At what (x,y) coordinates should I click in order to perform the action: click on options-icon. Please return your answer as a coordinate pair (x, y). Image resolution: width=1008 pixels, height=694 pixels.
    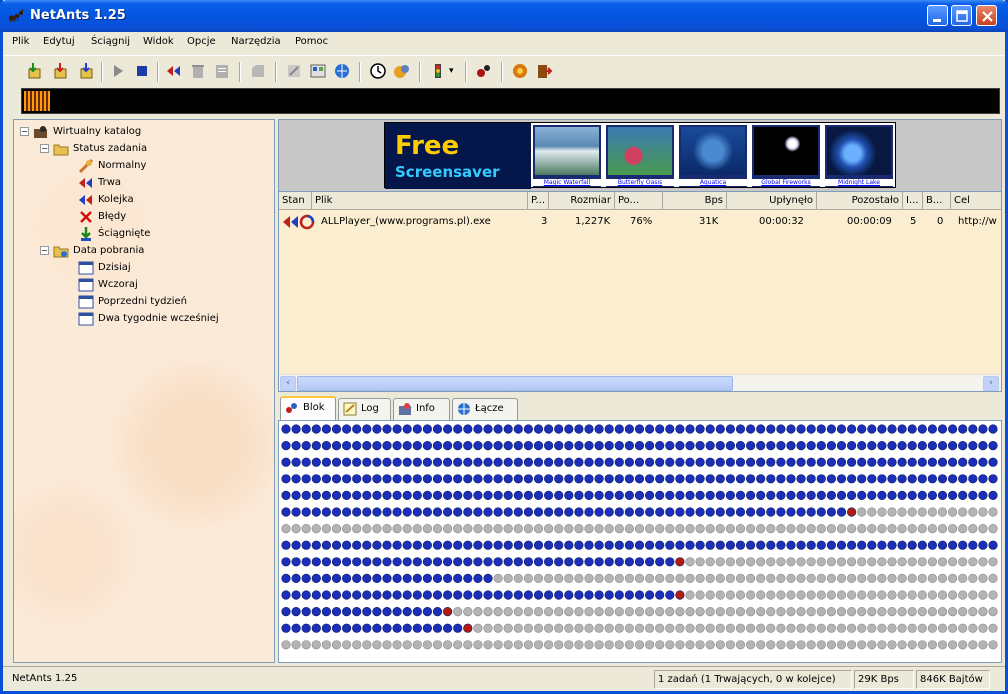
    Looking at the image, I should click on (402, 71).